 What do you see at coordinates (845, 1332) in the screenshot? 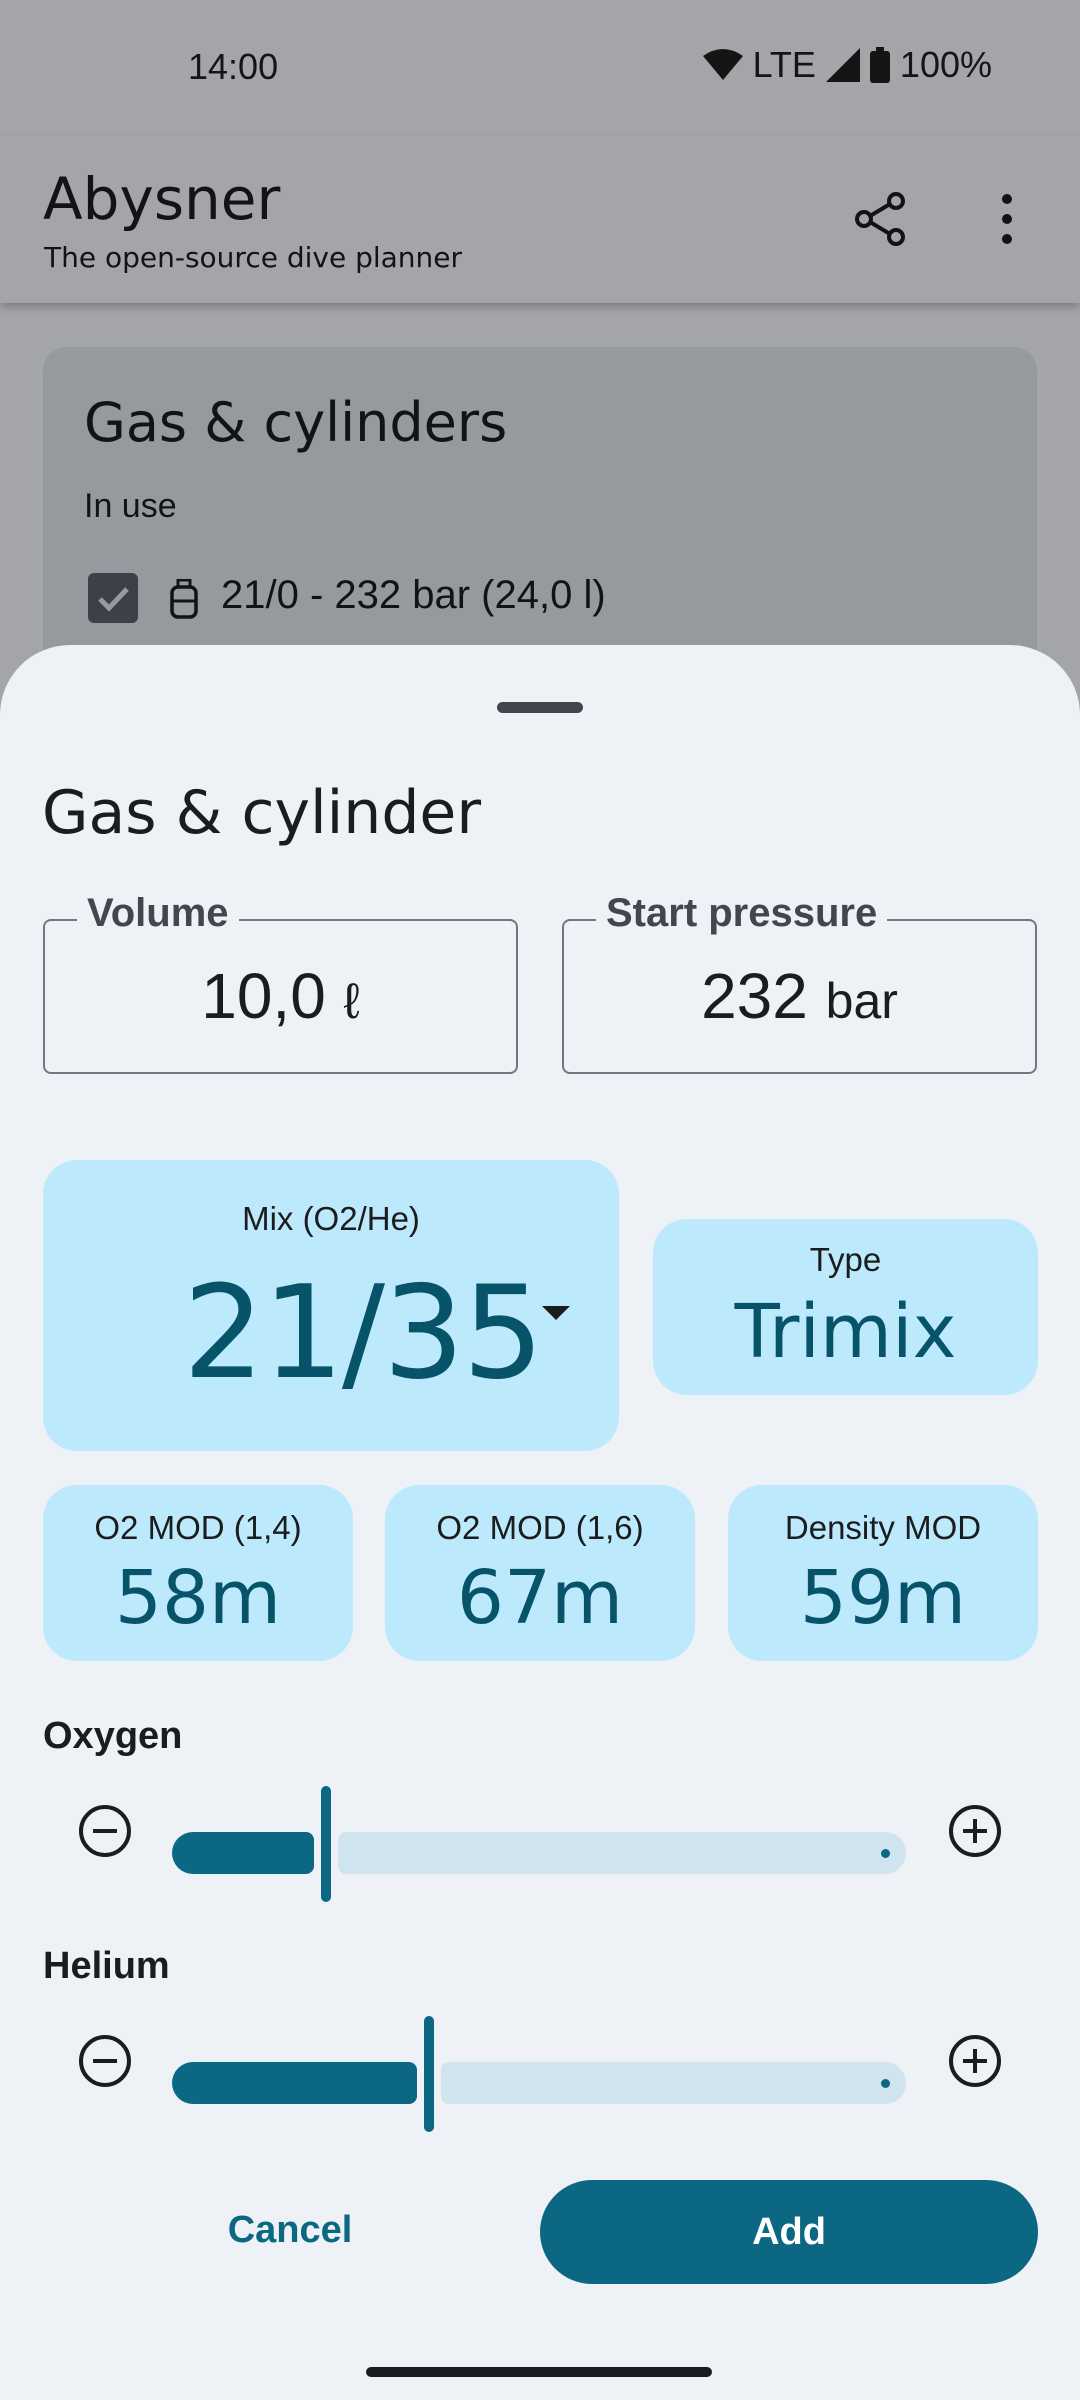
I see `type-value: Trimix` at bounding box center [845, 1332].